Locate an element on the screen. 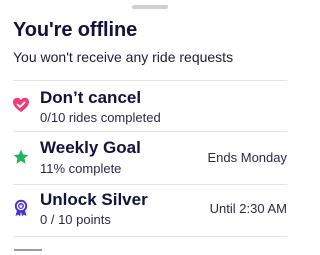 The height and width of the screenshot is (255, 320). heart-check-icon is located at coordinates (21, 105).